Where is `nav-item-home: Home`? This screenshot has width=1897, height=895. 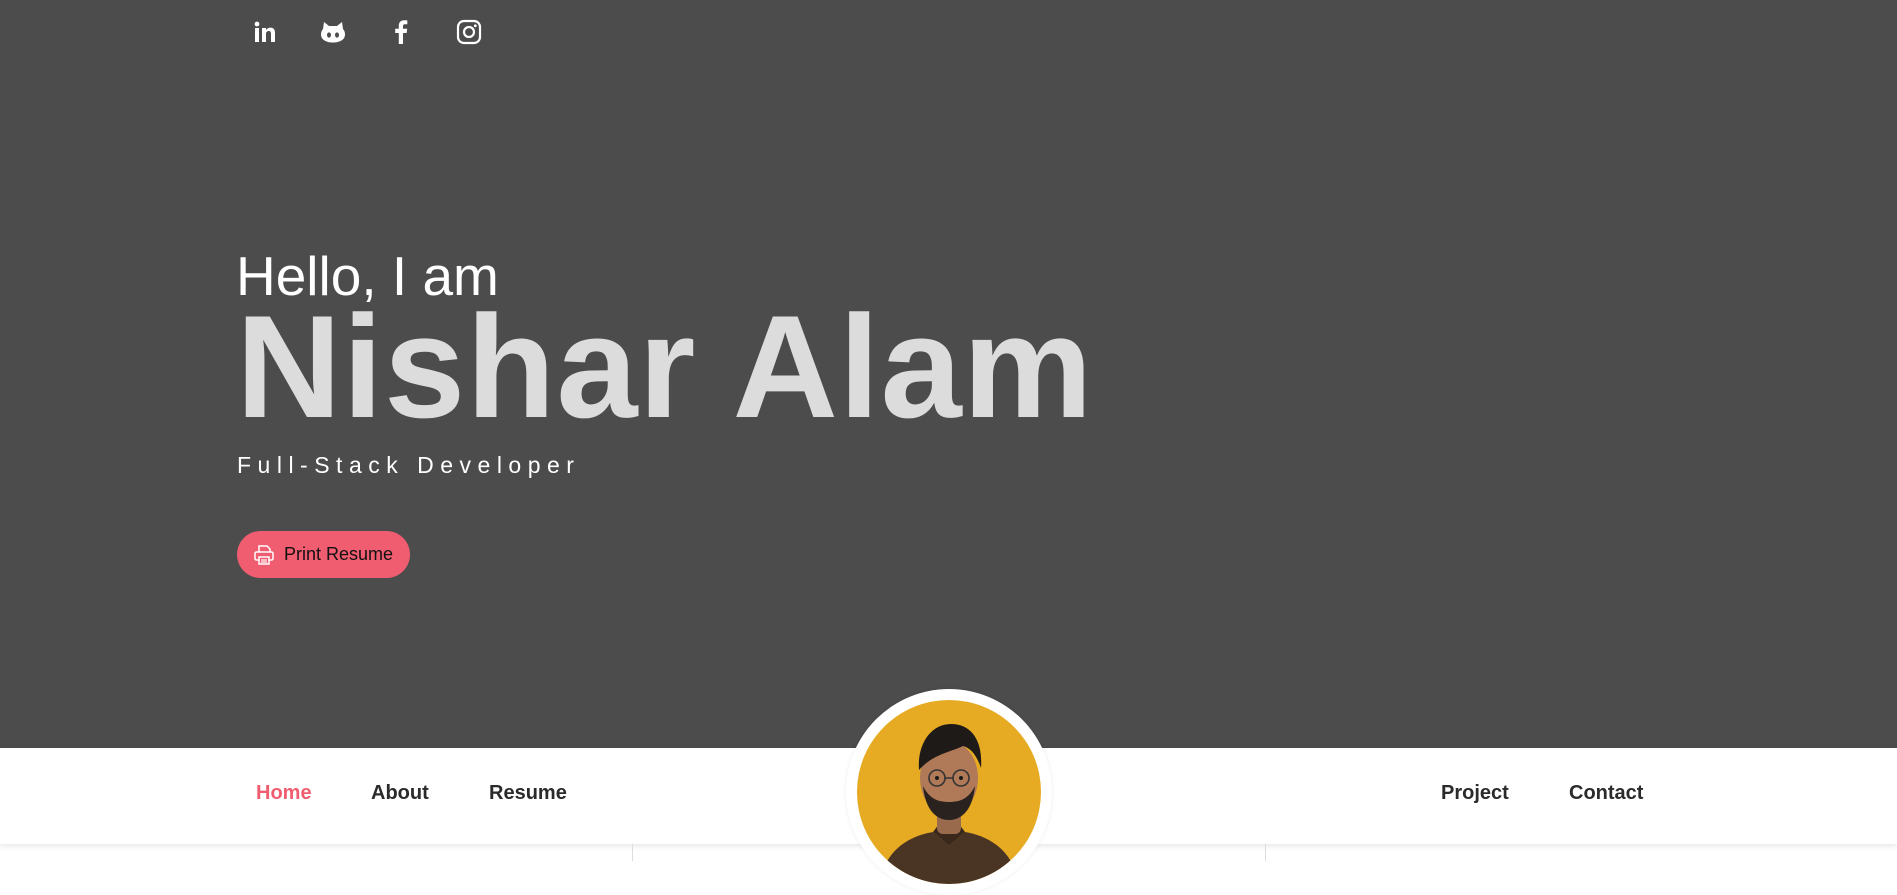 nav-item-home: Home is located at coordinates (284, 793).